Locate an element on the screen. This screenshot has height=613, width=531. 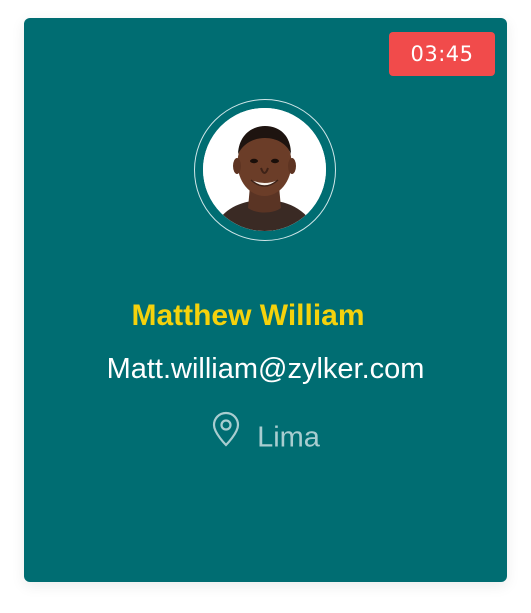
location-pin-icon is located at coordinates (226, 434).